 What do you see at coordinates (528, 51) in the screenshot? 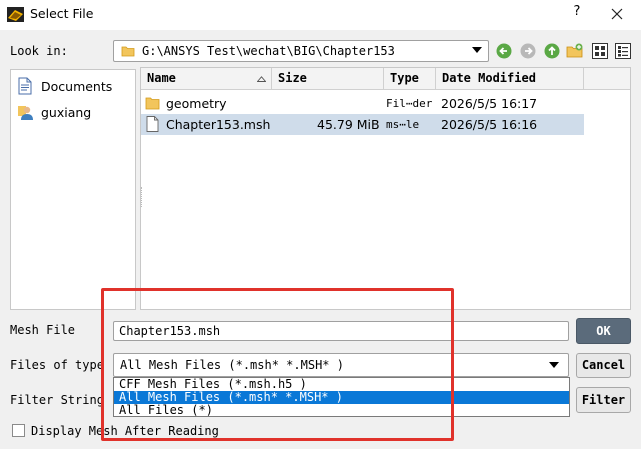
I see `forward-icon` at bounding box center [528, 51].